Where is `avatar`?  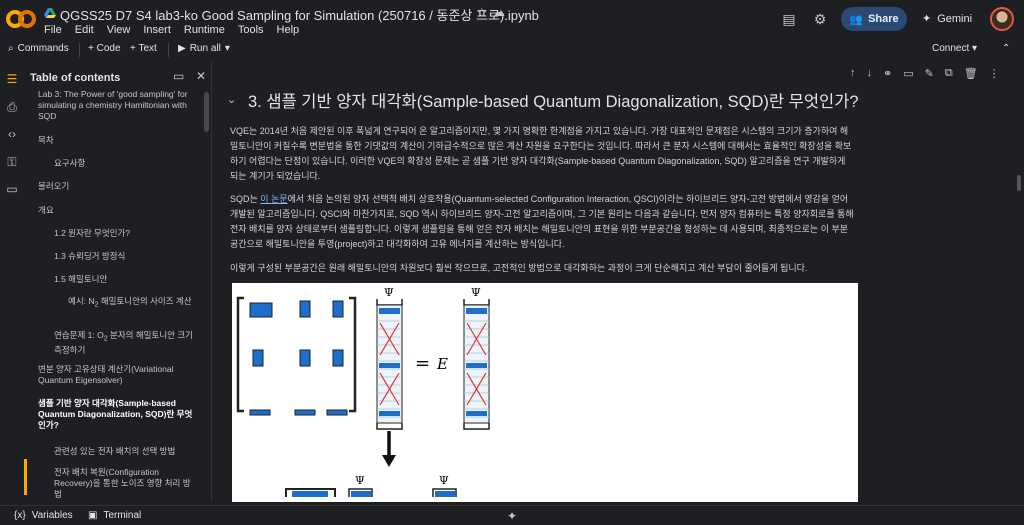
avatar is located at coordinates (1002, 19).